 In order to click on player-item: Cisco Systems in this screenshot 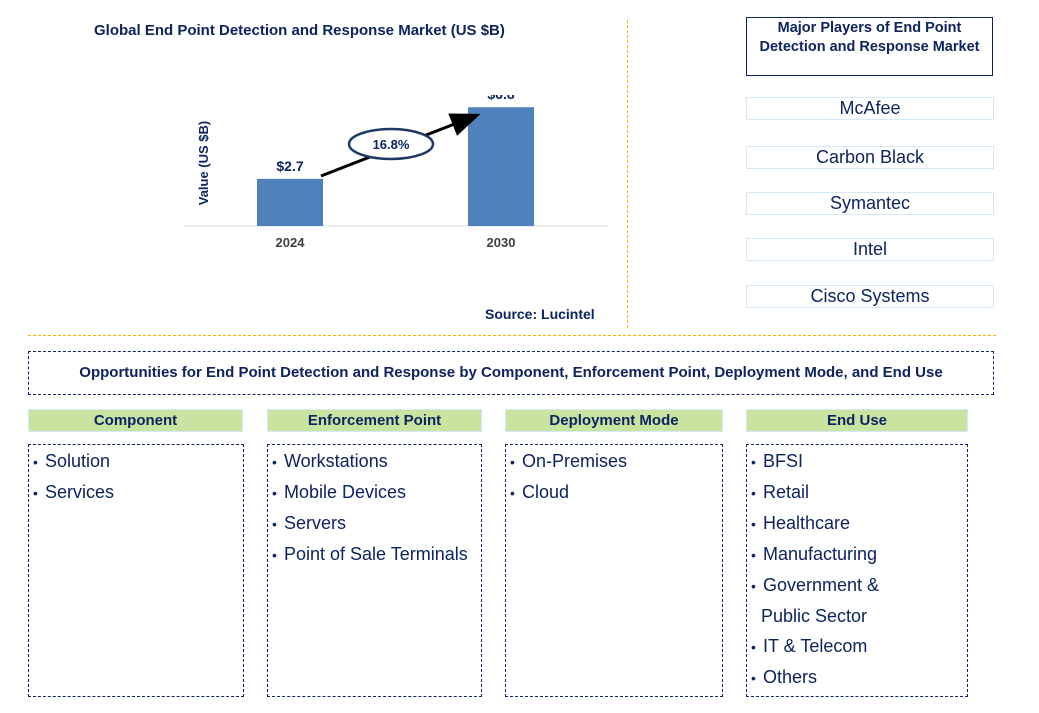, I will do `click(870, 296)`.